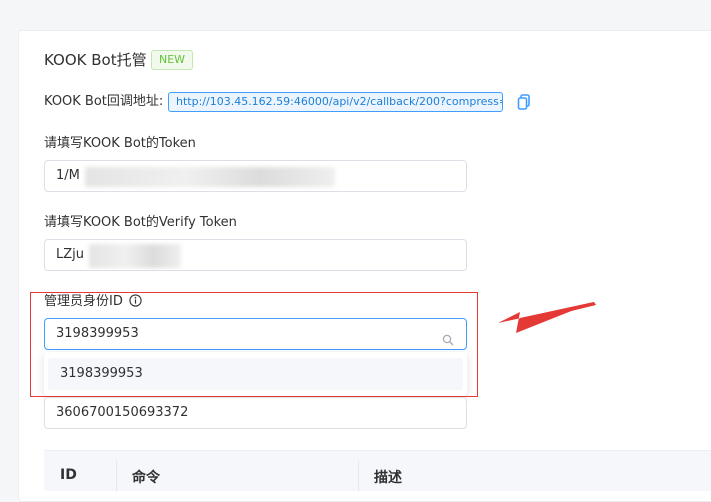  Describe the element at coordinates (388, 478) in the screenshot. I see `column-header-description: 描述` at that location.